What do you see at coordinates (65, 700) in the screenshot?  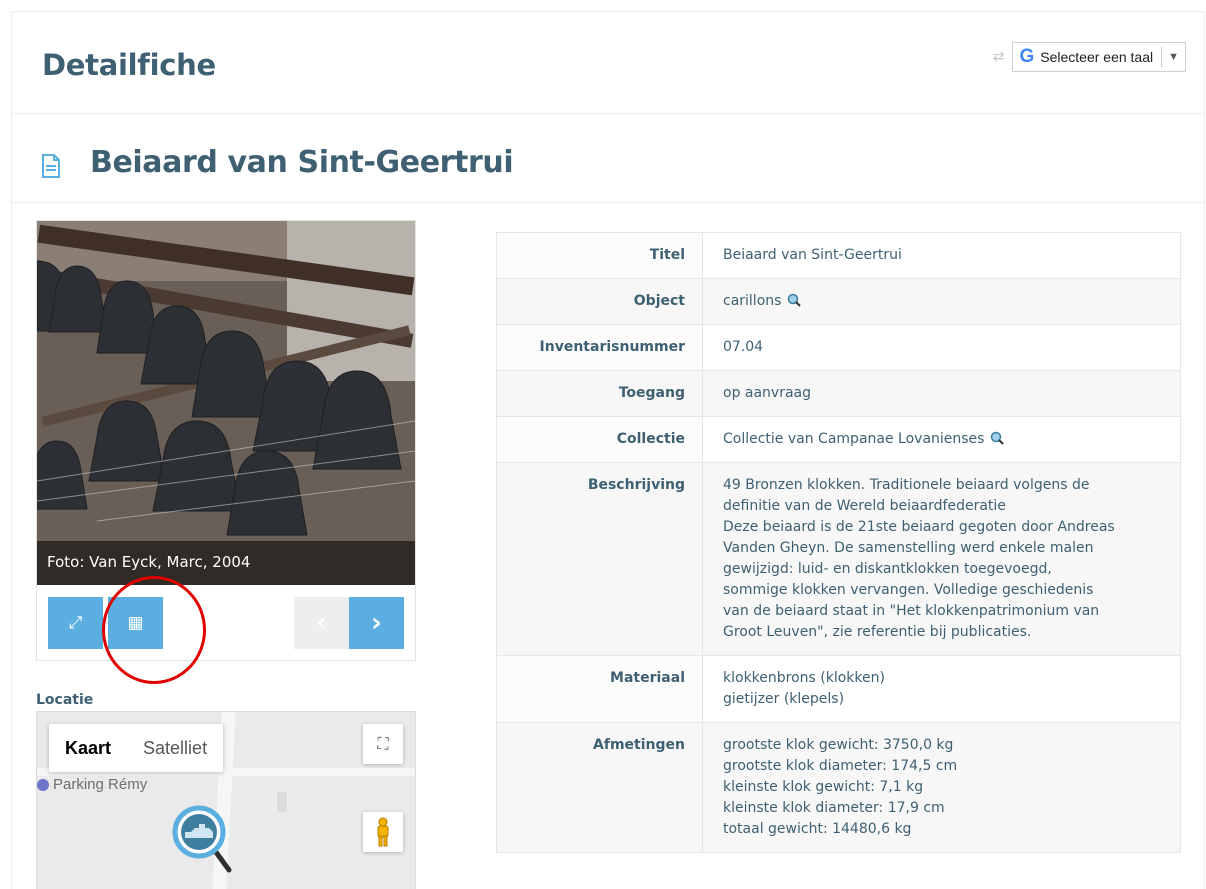 I see `location-label: Locatie` at bounding box center [65, 700].